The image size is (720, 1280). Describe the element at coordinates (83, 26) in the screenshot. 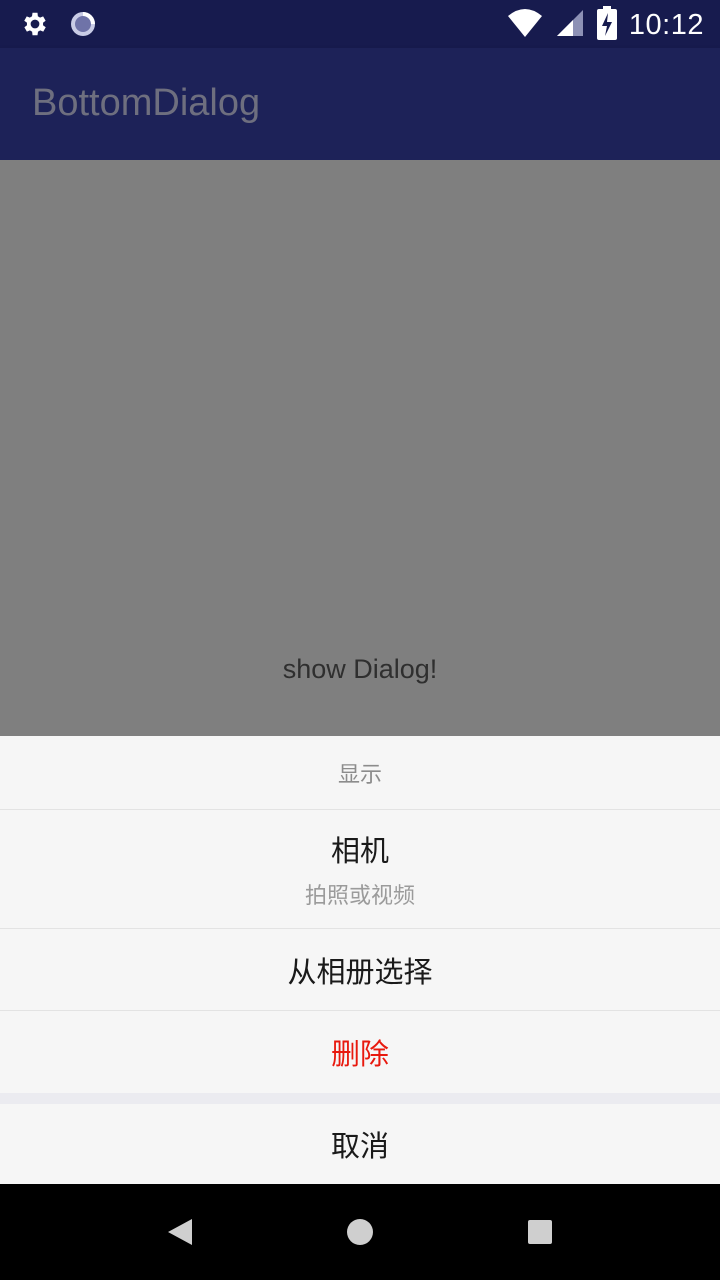

I see `sync-icon` at that location.